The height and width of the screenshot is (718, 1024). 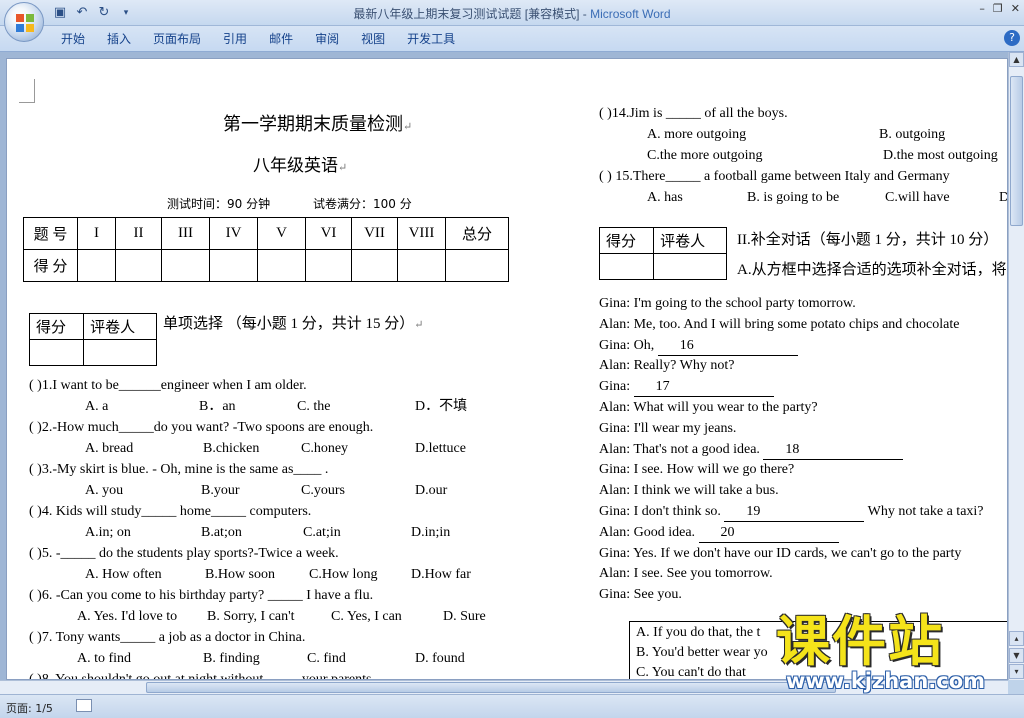 What do you see at coordinates (630, 14) in the screenshot?
I see `app-name: Microsoft Word` at bounding box center [630, 14].